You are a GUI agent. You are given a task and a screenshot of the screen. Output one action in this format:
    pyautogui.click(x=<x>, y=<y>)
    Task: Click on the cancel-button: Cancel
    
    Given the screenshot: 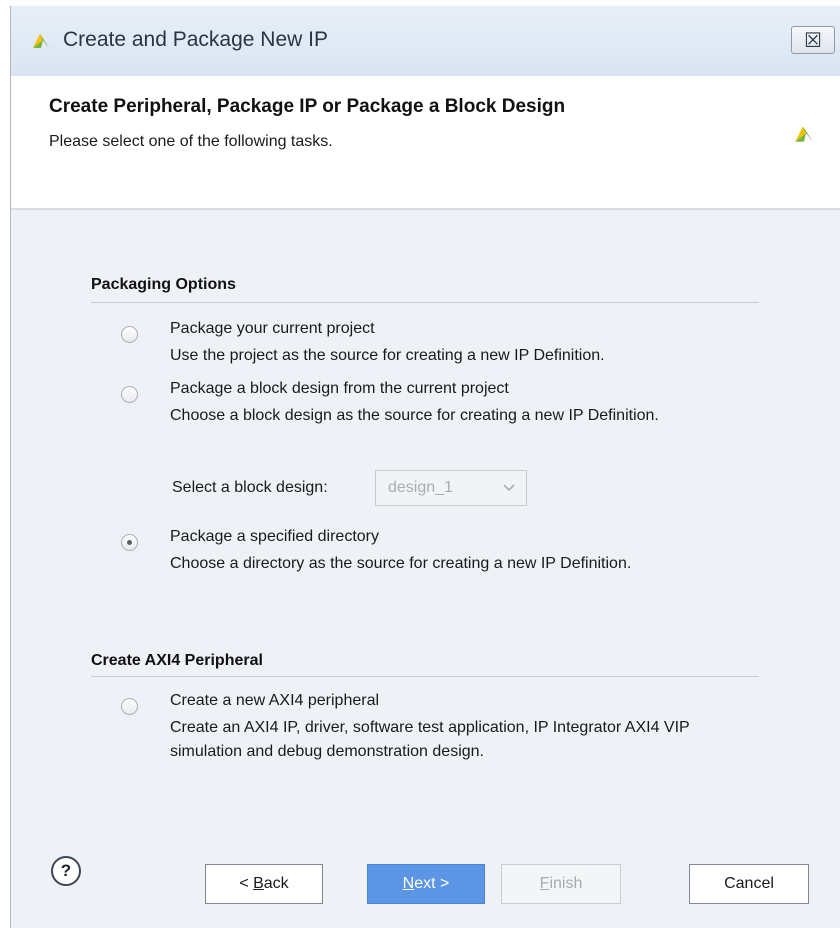 What is the action you would take?
    pyautogui.click(x=749, y=884)
    